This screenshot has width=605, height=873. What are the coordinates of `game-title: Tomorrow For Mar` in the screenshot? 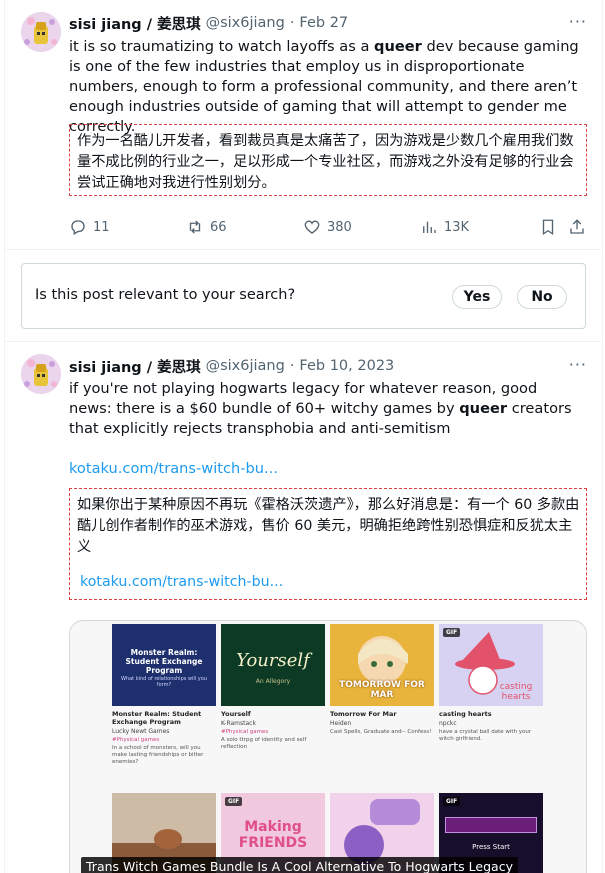 It's located at (363, 714).